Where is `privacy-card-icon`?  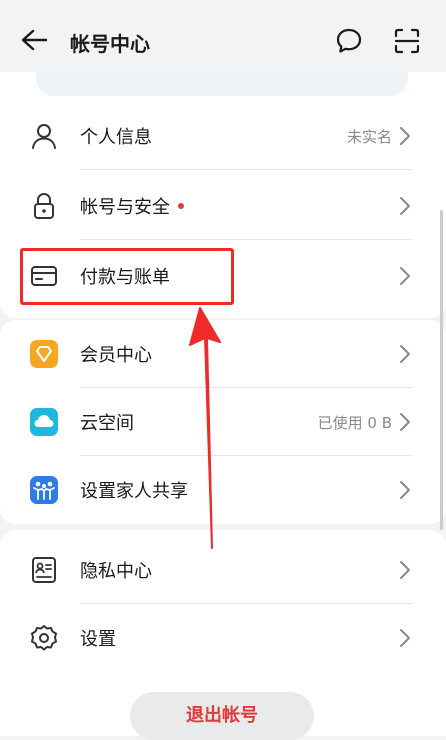 privacy-card-icon is located at coordinates (44, 570).